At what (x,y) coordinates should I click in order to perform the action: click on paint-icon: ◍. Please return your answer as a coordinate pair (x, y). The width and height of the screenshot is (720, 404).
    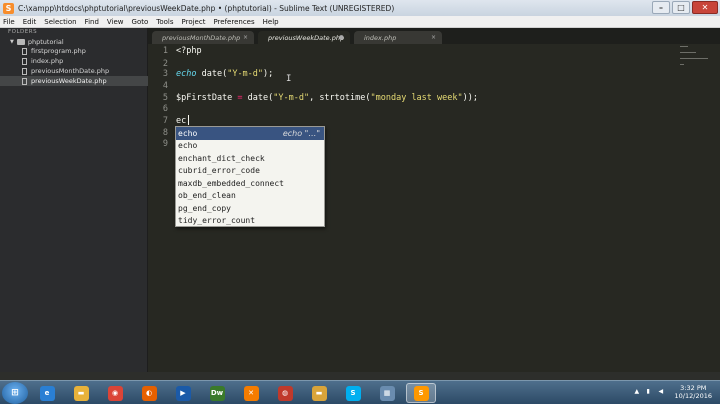
    Looking at the image, I should click on (285, 393).